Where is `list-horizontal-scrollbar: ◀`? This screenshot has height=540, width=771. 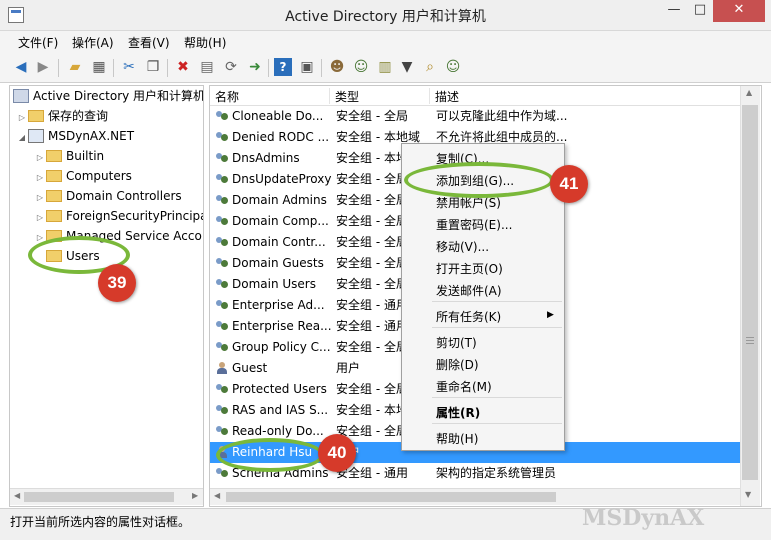
list-horizontal-scrollbar: ◀ is located at coordinates (475, 496).